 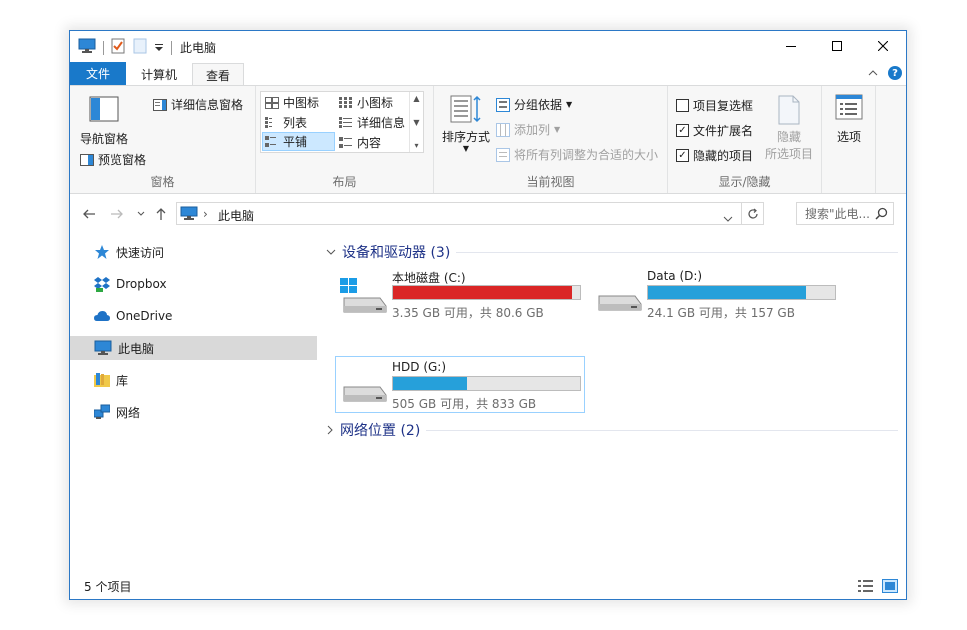 I want to click on recent-locations-button, so click(x=141, y=214).